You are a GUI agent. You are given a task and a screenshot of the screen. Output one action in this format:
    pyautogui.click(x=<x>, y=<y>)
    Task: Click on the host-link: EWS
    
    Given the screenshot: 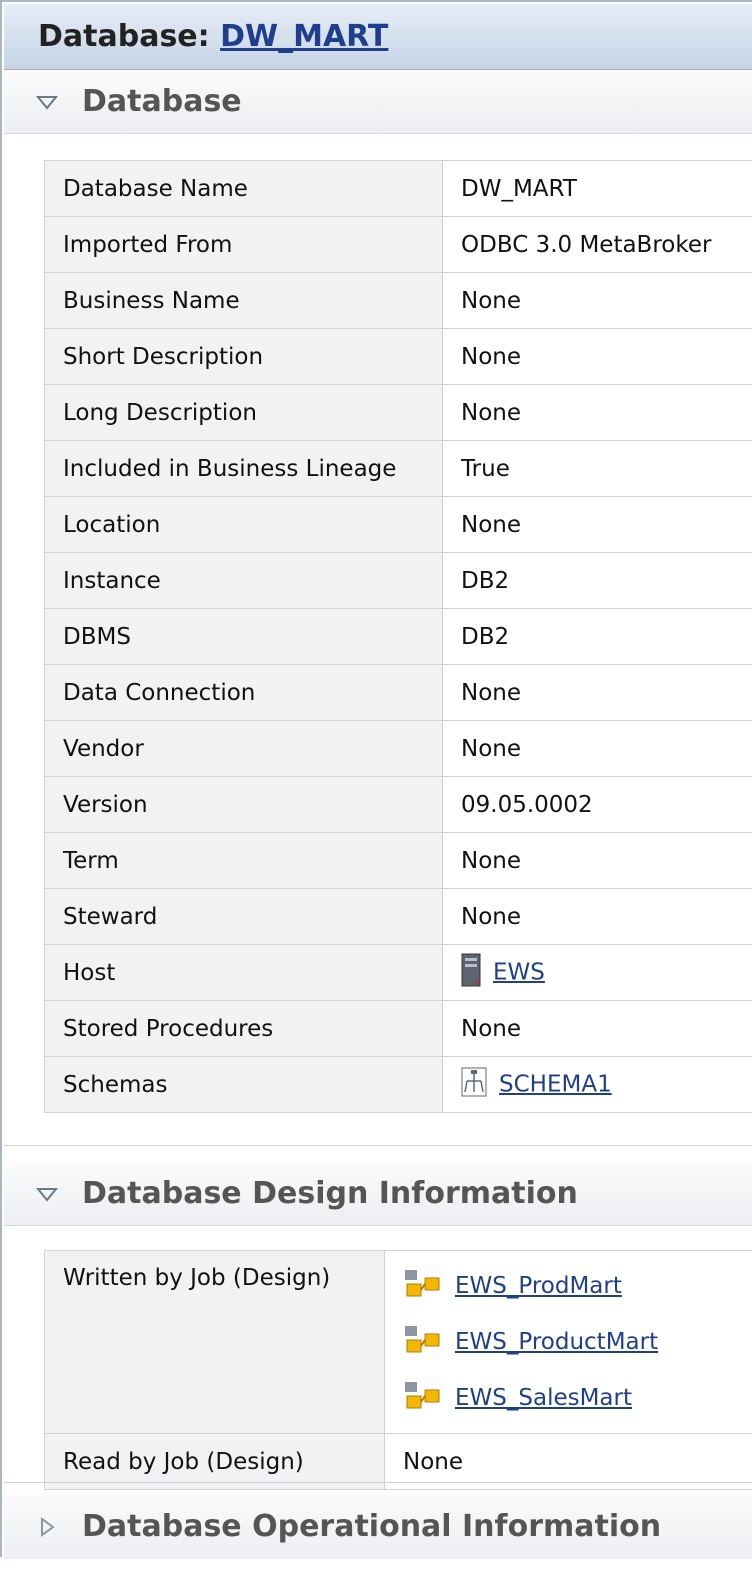 What is the action you would take?
    pyautogui.click(x=519, y=972)
    